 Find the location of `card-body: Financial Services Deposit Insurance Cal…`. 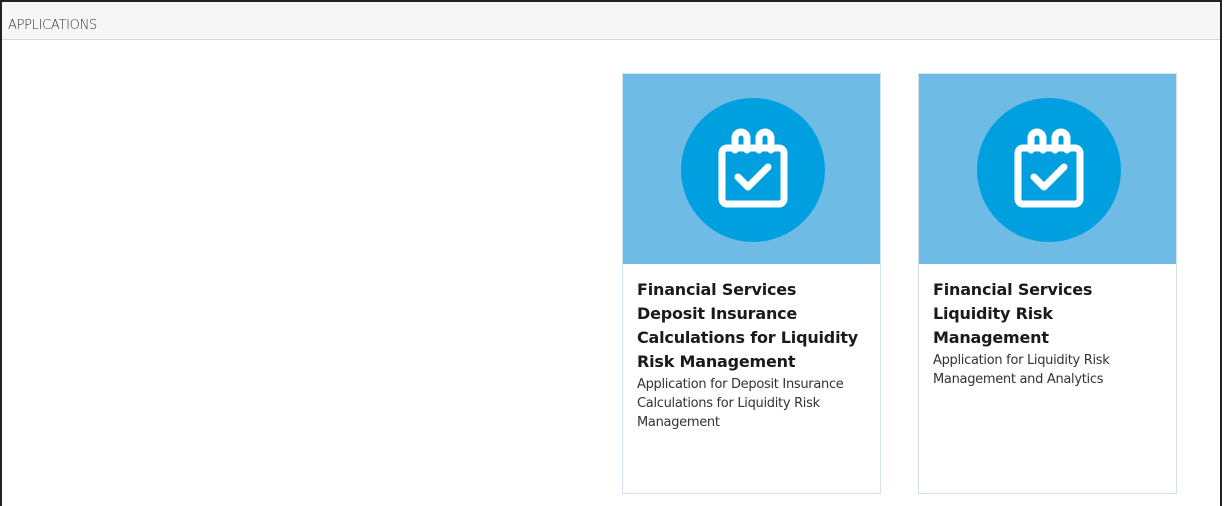

card-body: Financial Services Deposit Insurance Cal… is located at coordinates (751, 355).